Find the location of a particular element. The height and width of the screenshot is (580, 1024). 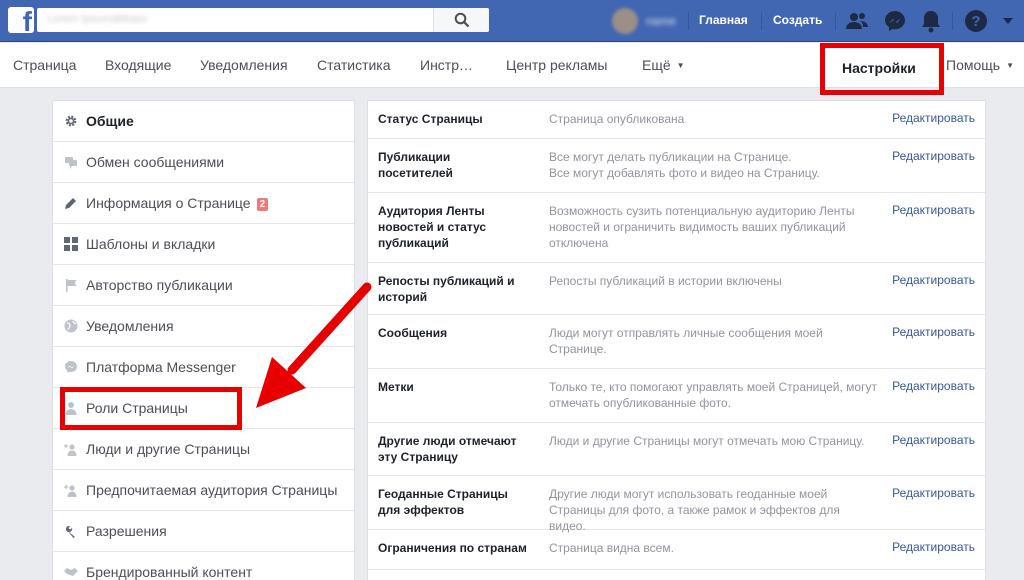

sidebar-item-notifications: Уведомления is located at coordinates (203, 326).